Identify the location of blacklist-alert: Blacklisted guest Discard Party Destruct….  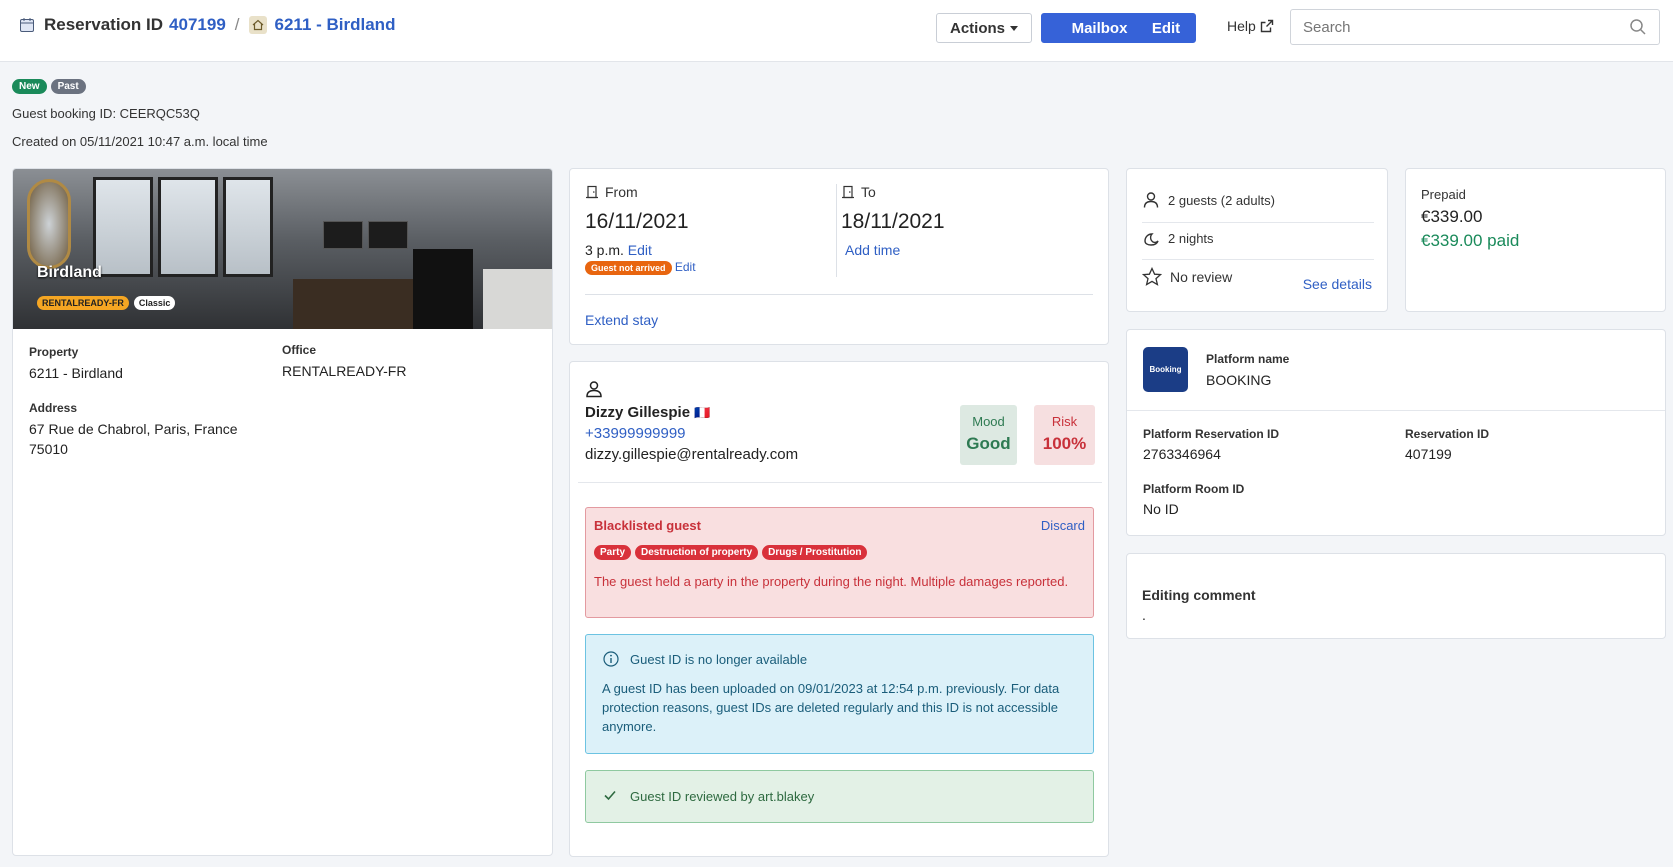
(839, 562).